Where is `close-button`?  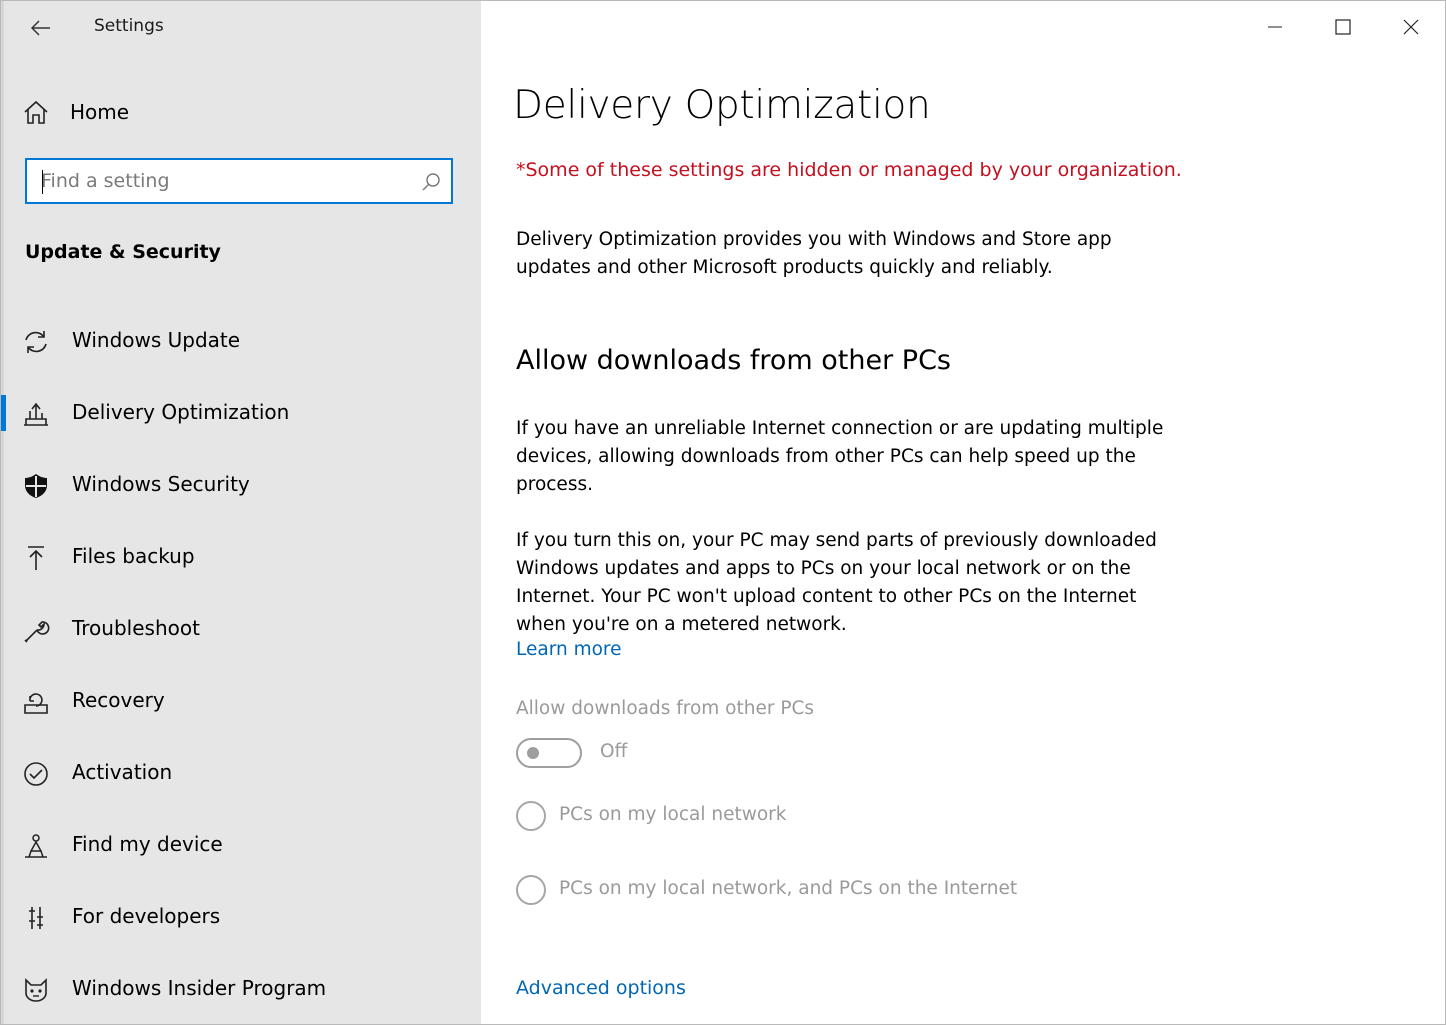 close-button is located at coordinates (1411, 27).